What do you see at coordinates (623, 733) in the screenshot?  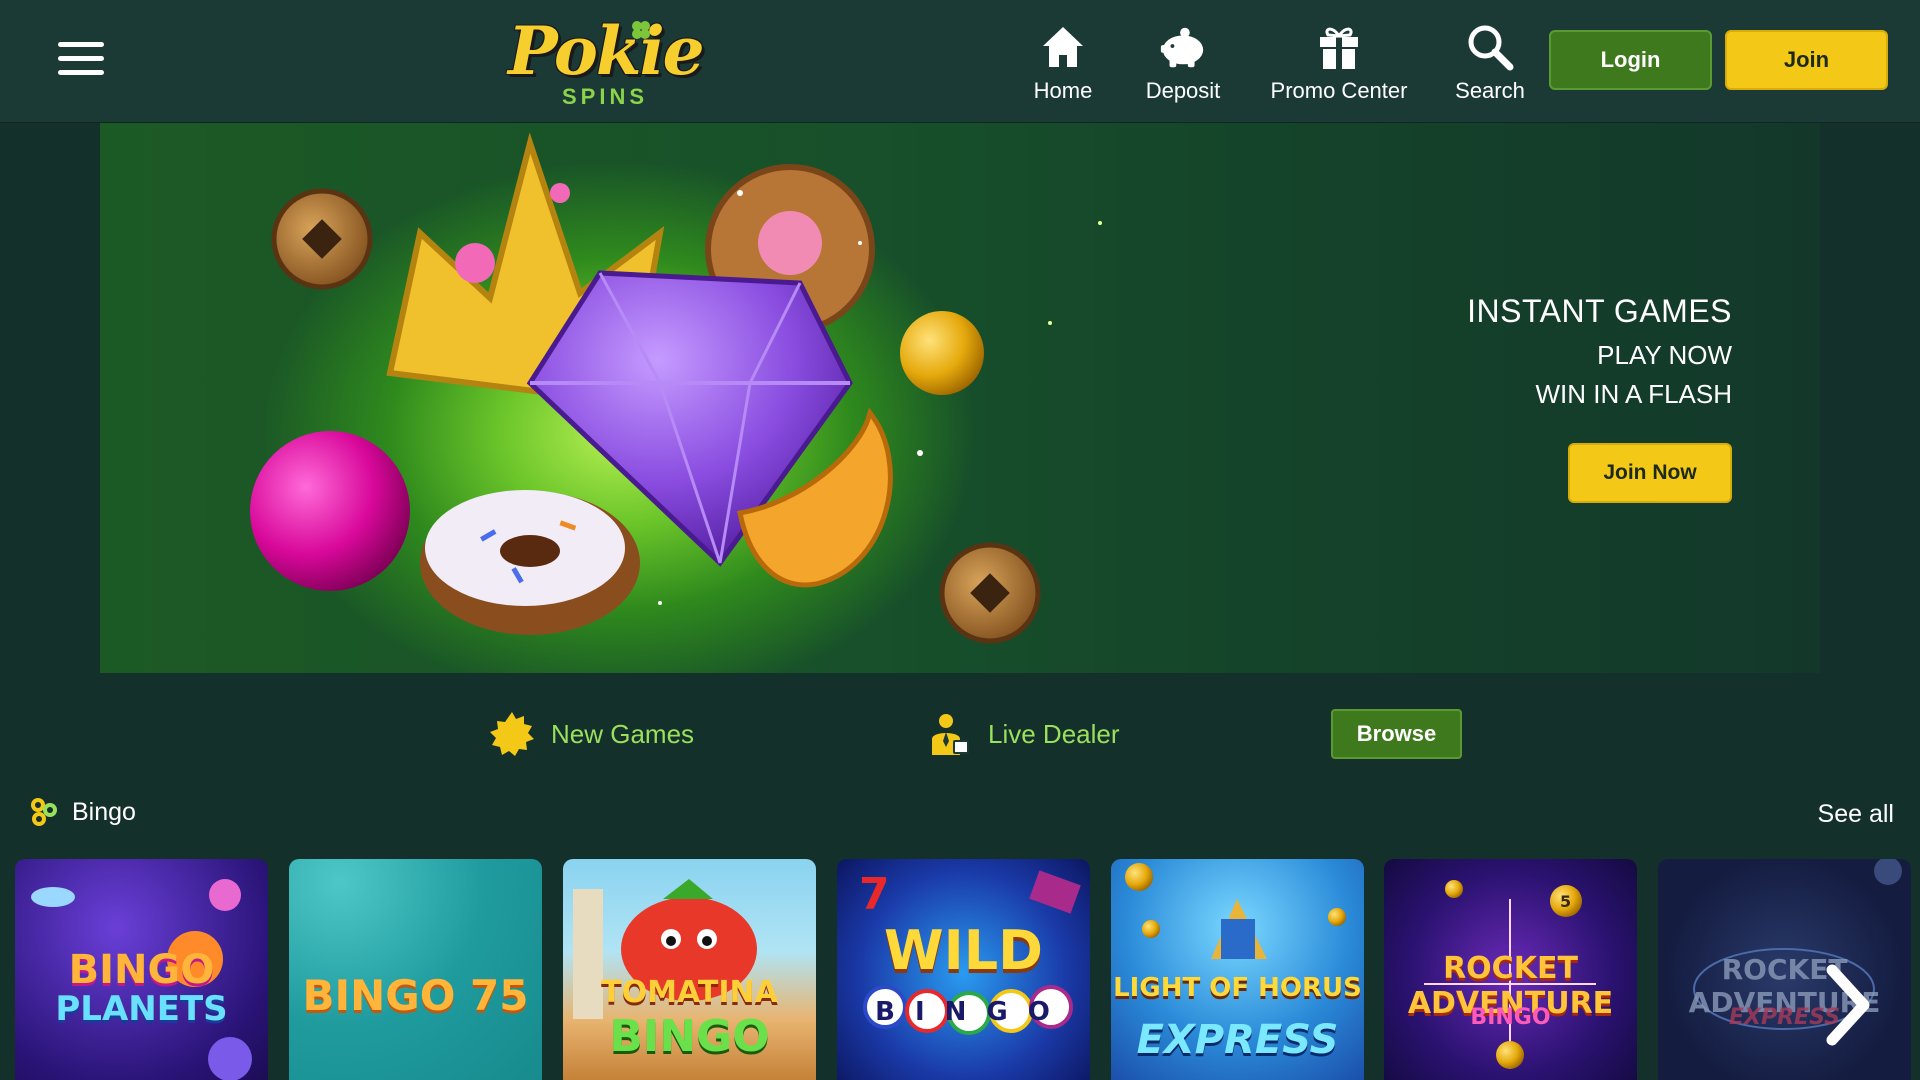 I see `new-games-label: New Games` at bounding box center [623, 733].